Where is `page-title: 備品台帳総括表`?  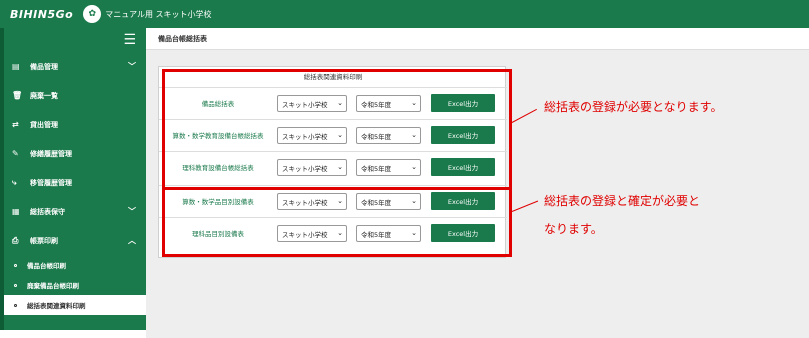 page-title: 備品台帳総括表 is located at coordinates (182, 38).